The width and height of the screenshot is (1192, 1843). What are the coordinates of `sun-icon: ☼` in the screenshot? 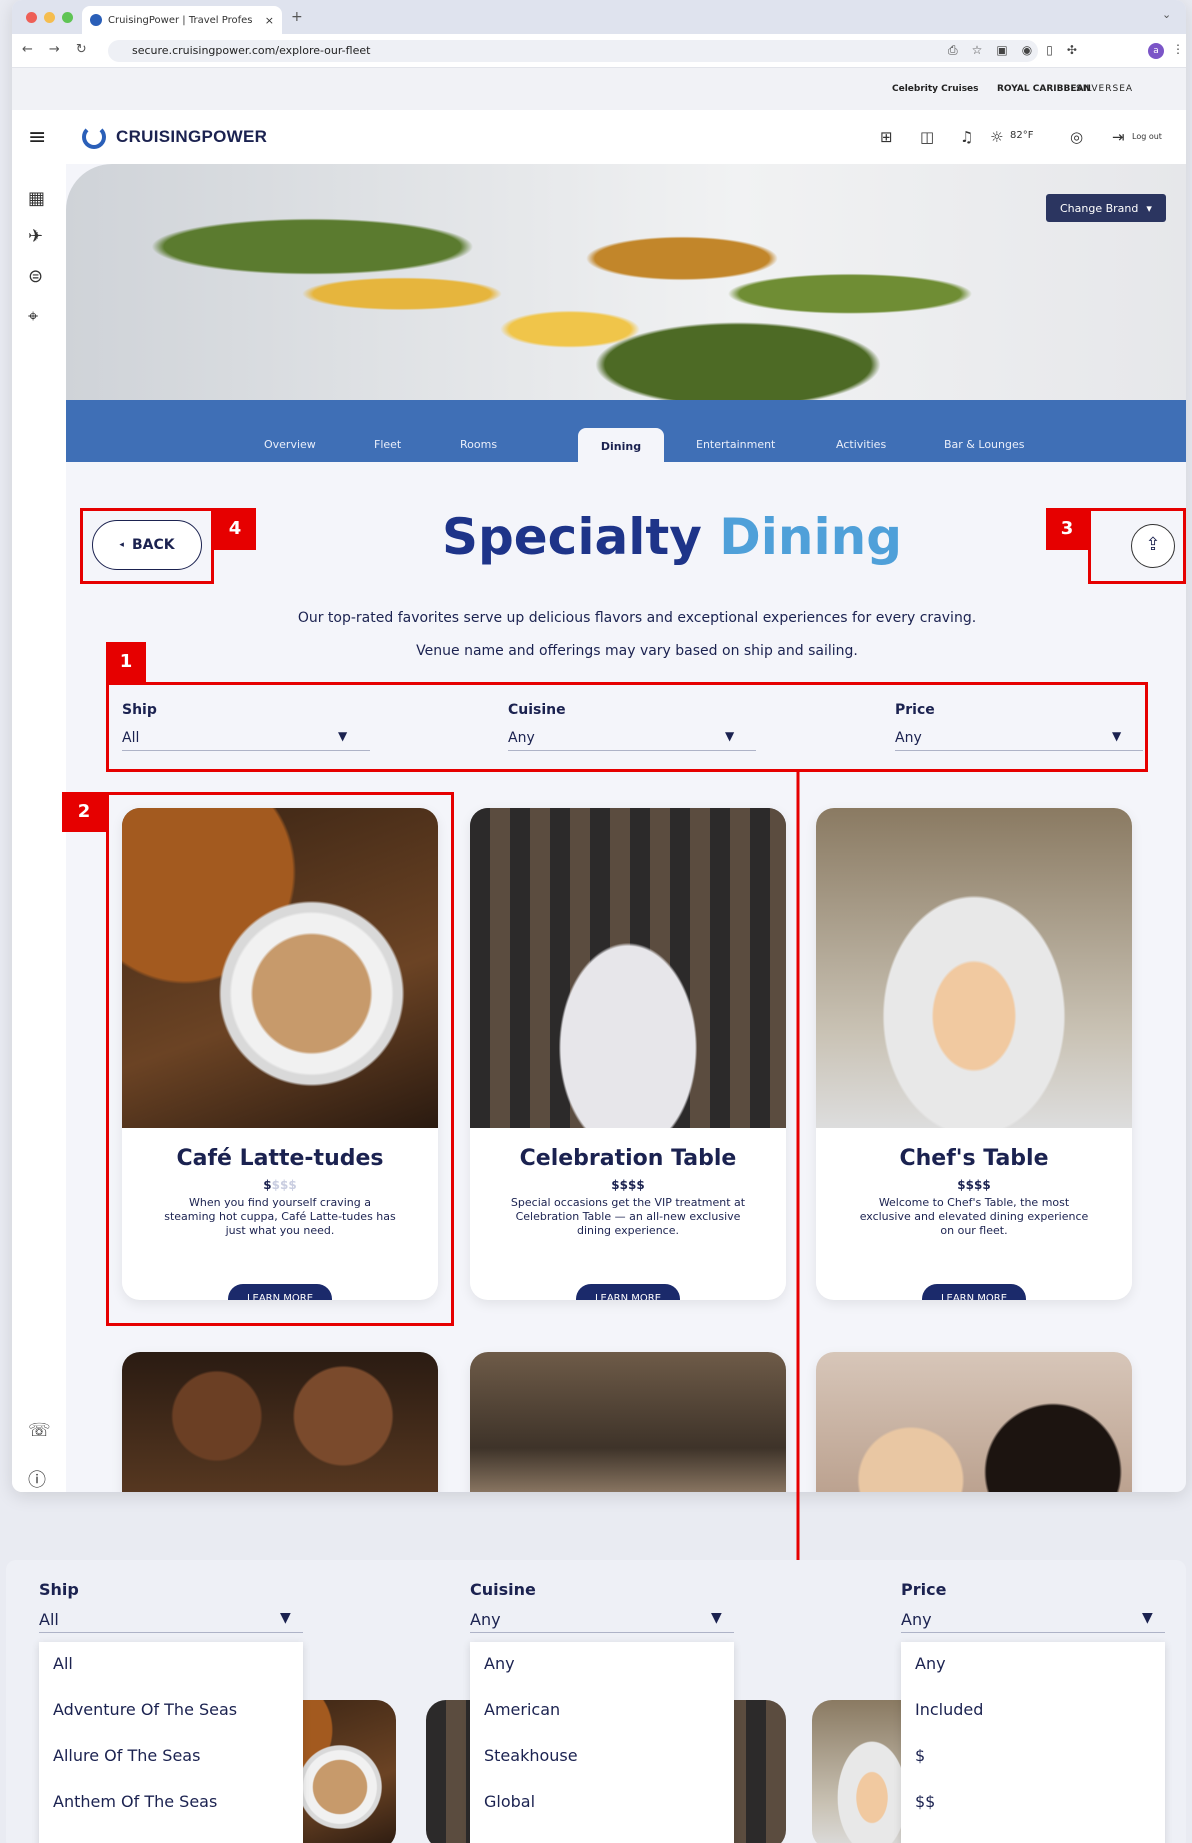 It's located at (997, 137).